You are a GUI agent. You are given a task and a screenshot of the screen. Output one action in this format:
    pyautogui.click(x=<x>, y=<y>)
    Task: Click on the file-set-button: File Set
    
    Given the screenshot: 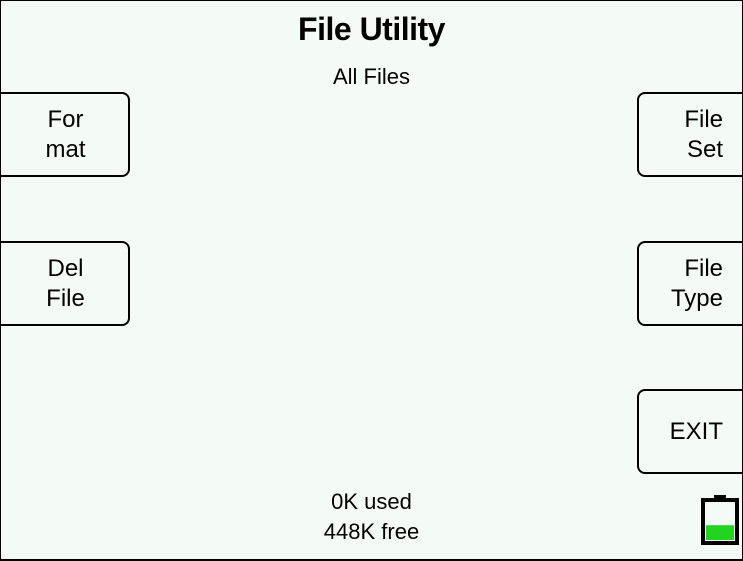 What is the action you would take?
    pyautogui.click(x=689, y=134)
    